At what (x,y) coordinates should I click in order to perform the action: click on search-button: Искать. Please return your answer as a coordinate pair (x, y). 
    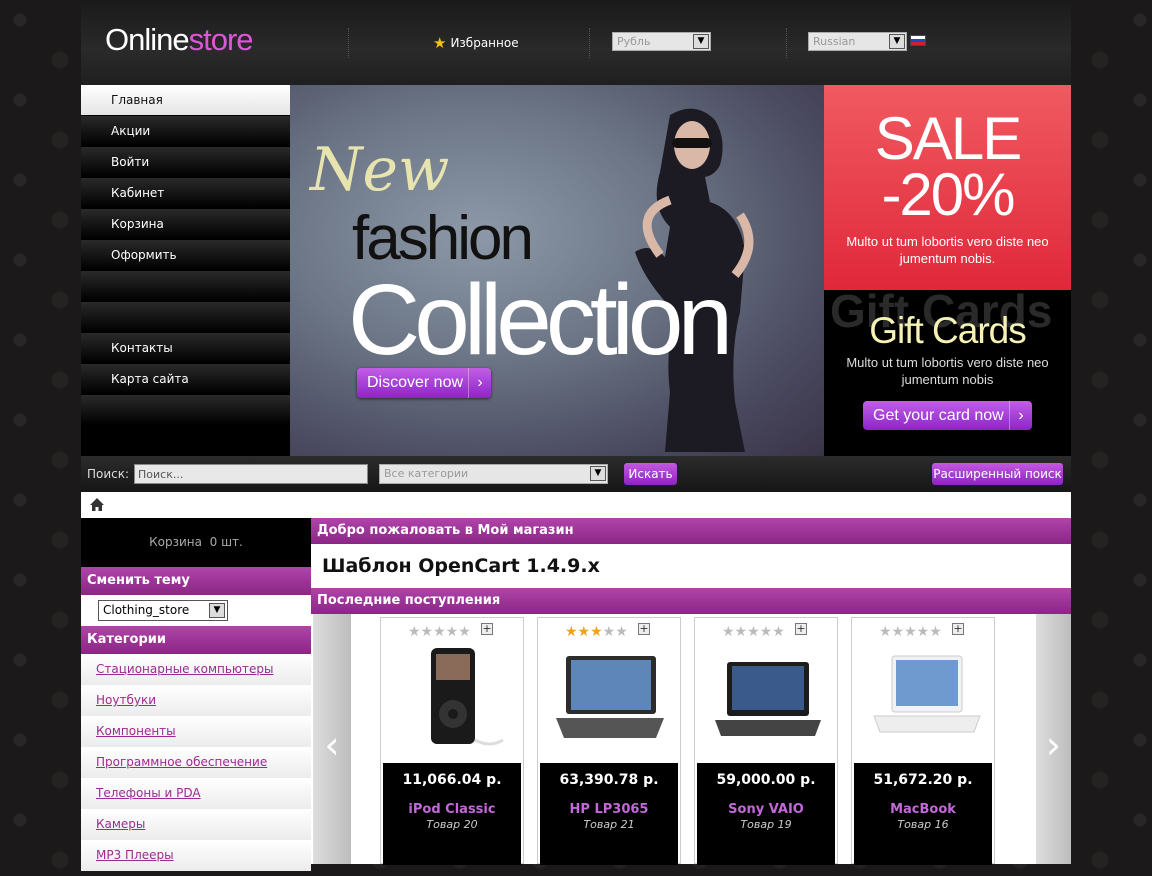
    Looking at the image, I should click on (650, 474).